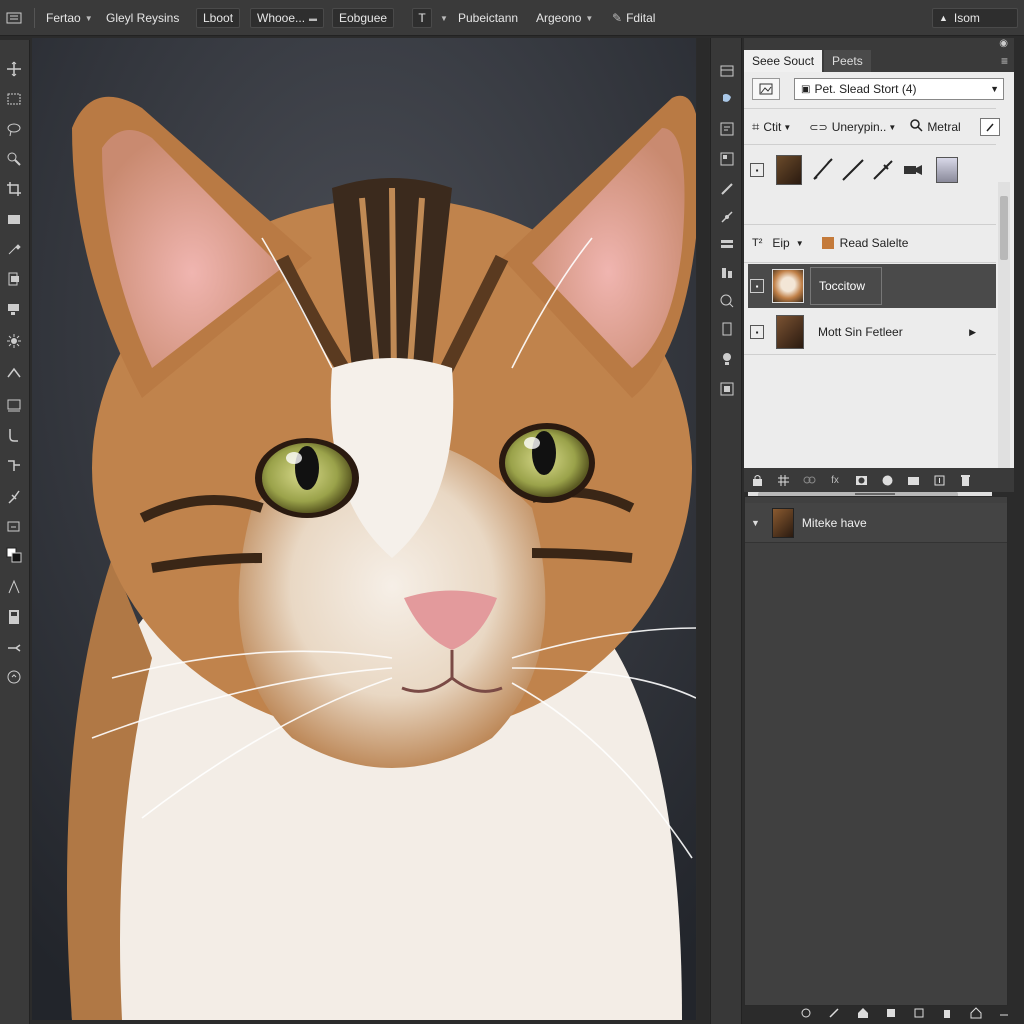  What do you see at coordinates (363, 18) in the screenshot?
I see `option-eobguee: Eobguee` at bounding box center [363, 18].